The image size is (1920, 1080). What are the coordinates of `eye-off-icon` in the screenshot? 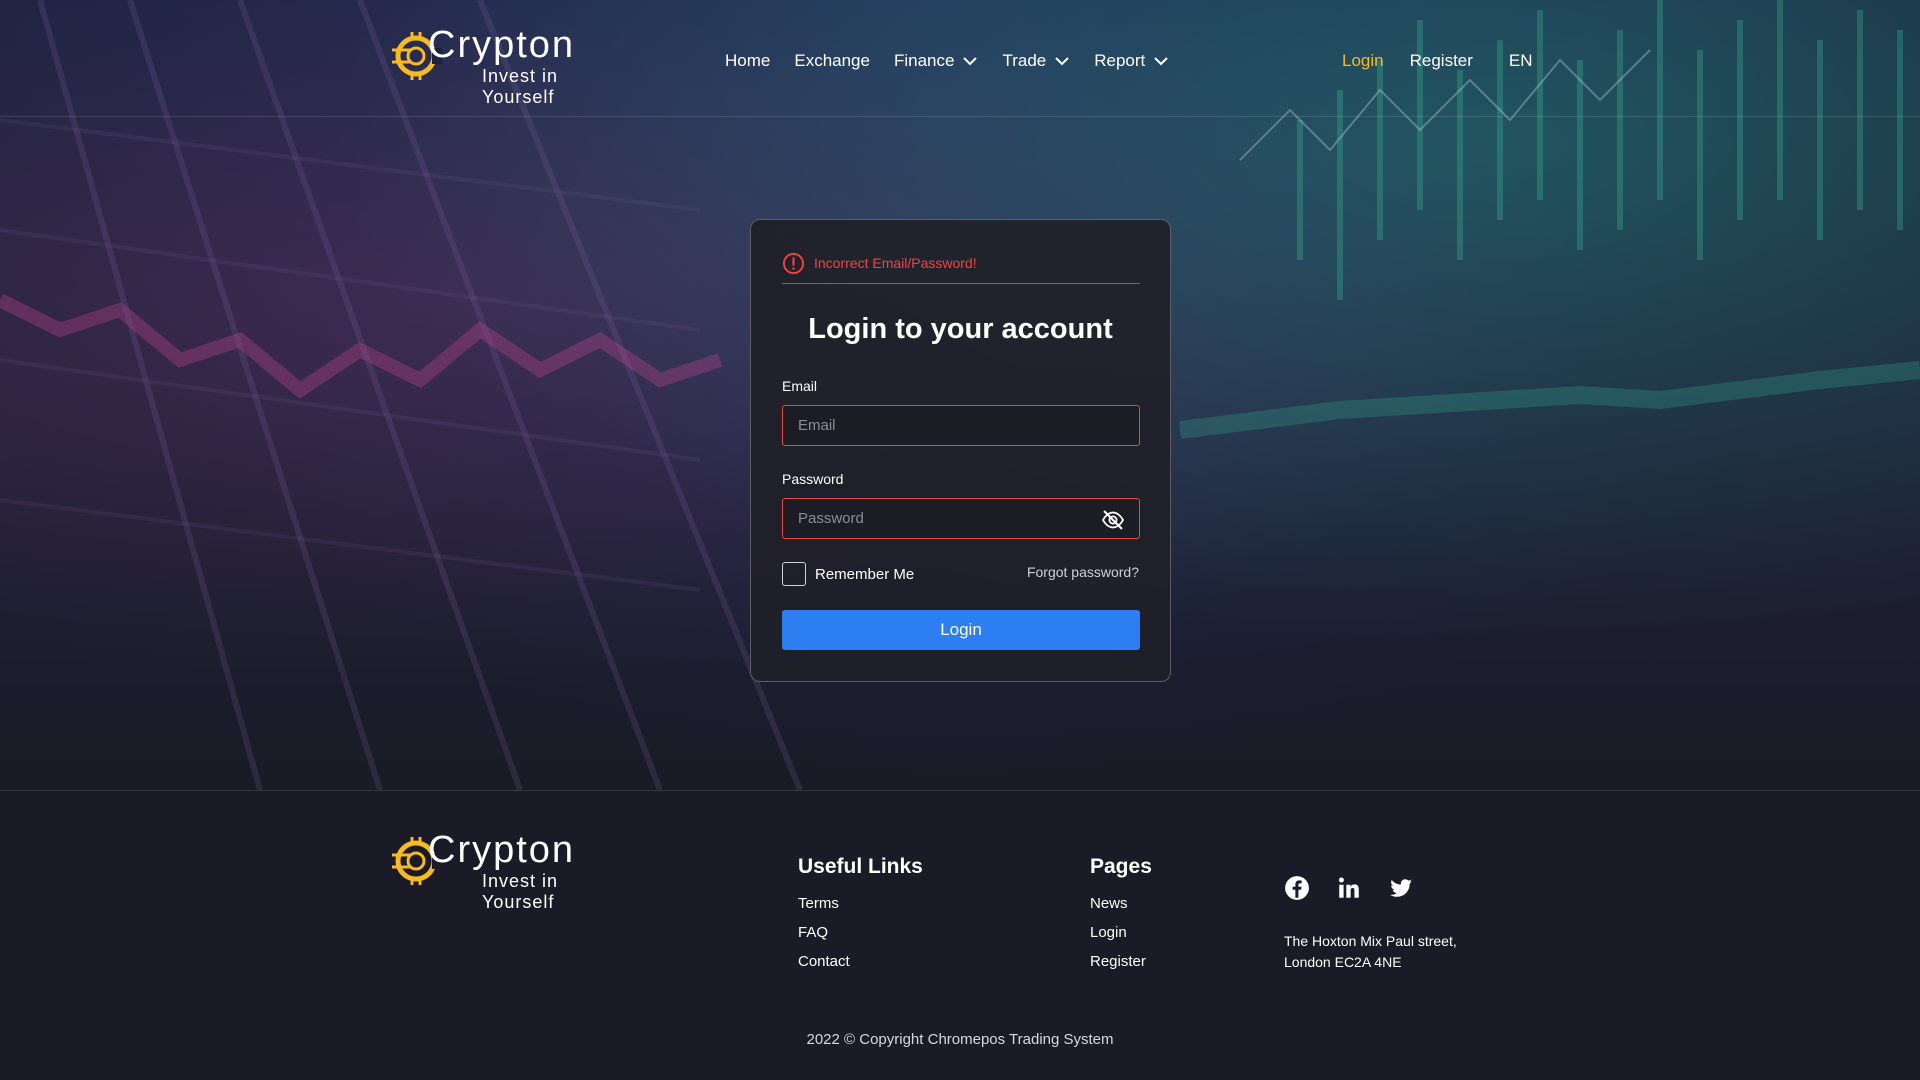 It's located at (1113, 520).